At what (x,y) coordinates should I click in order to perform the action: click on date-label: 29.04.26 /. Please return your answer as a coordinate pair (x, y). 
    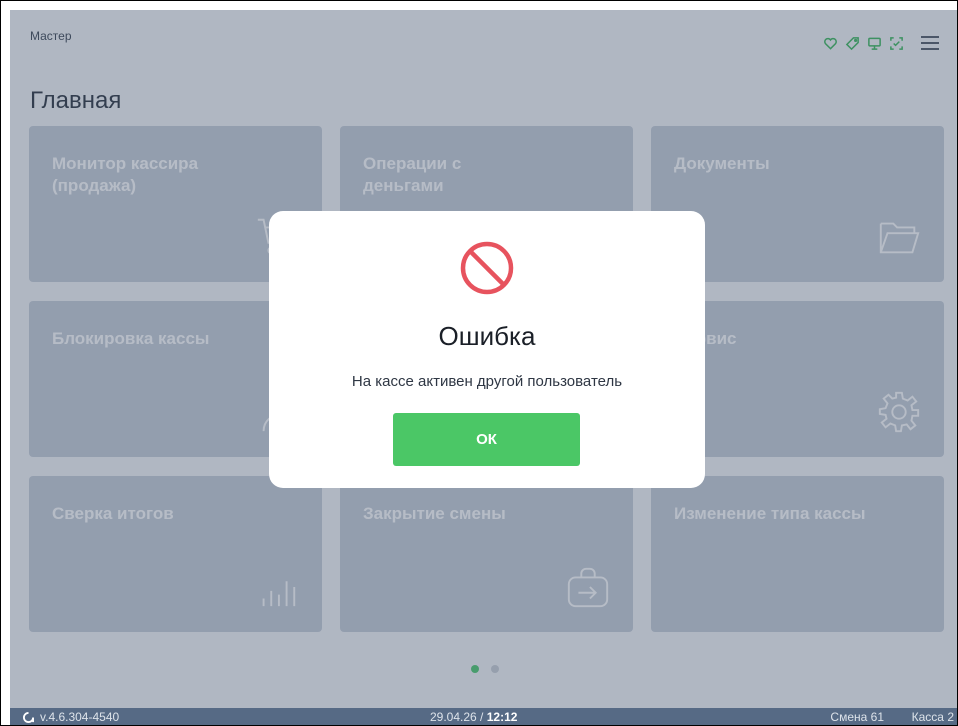
    Looking at the image, I should click on (458, 717).